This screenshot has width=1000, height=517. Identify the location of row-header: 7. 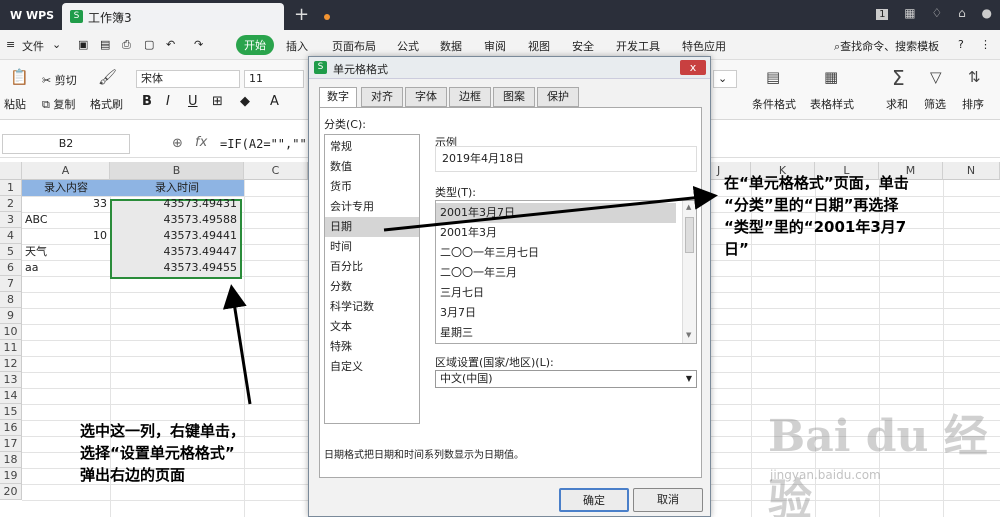
(11, 284).